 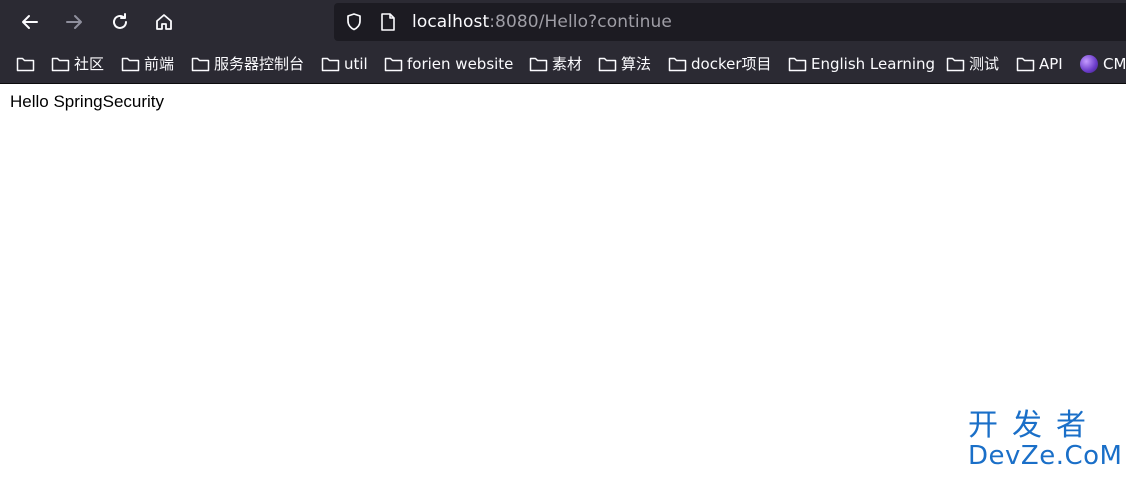 What do you see at coordinates (1051, 63) in the screenshot?
I see `bookmark-label: API` at bounding box center [1051, 63].